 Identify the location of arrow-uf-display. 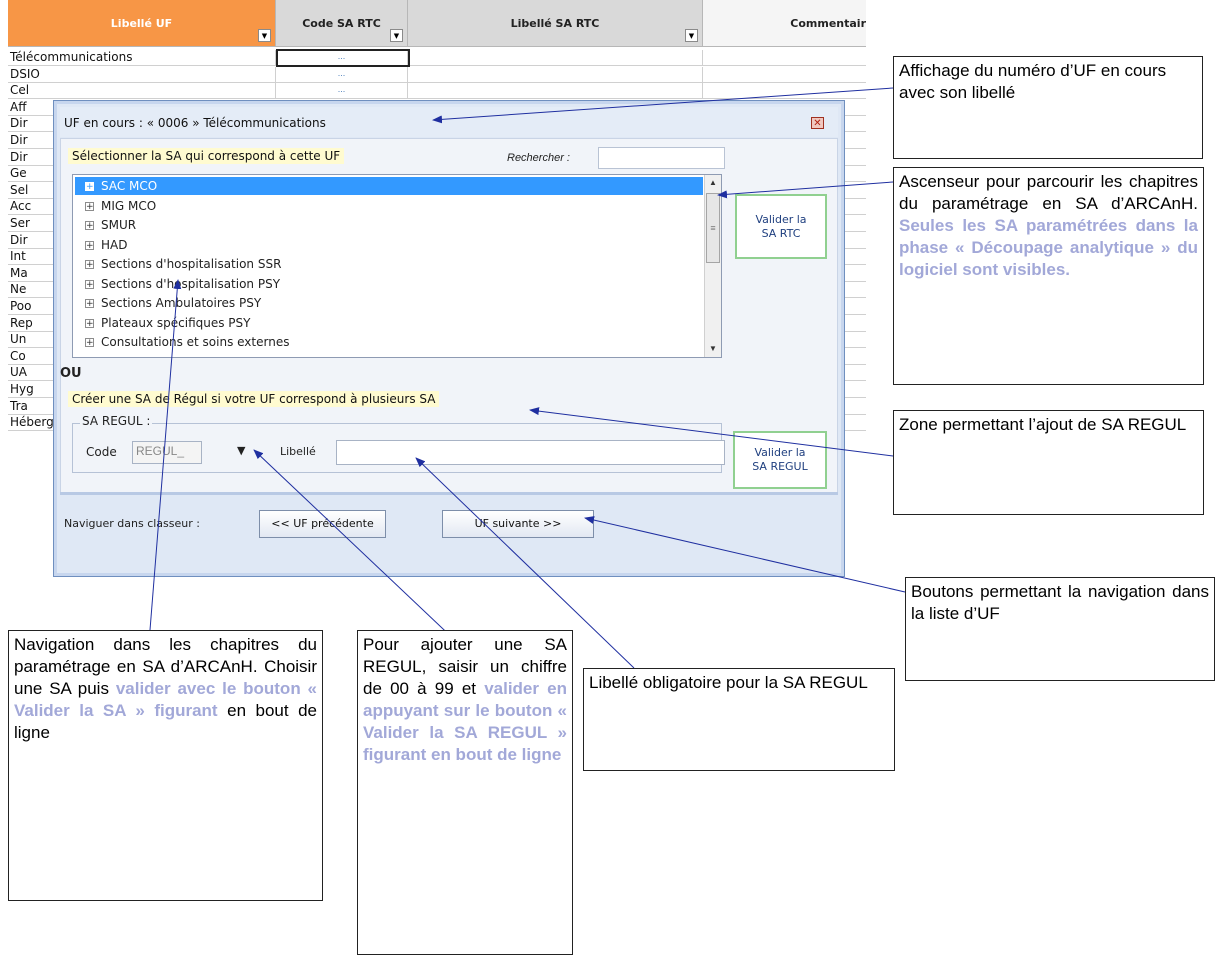
(663, 105).